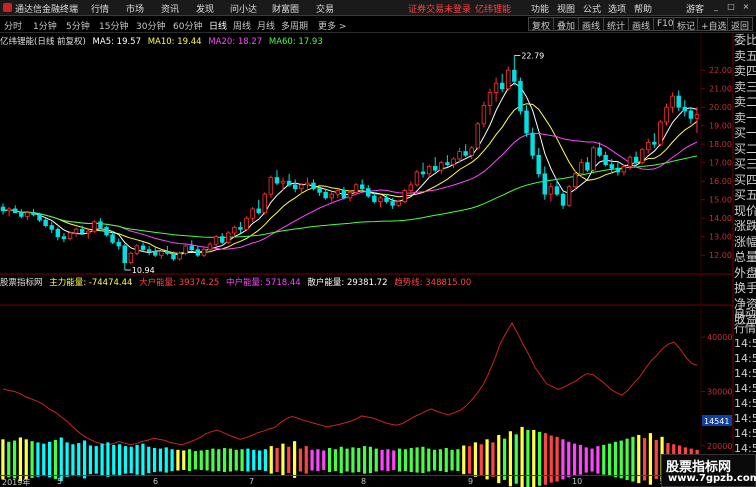 The image size is (756, 487). I want to click on quote-field-label: 买四, so click(745, 179).